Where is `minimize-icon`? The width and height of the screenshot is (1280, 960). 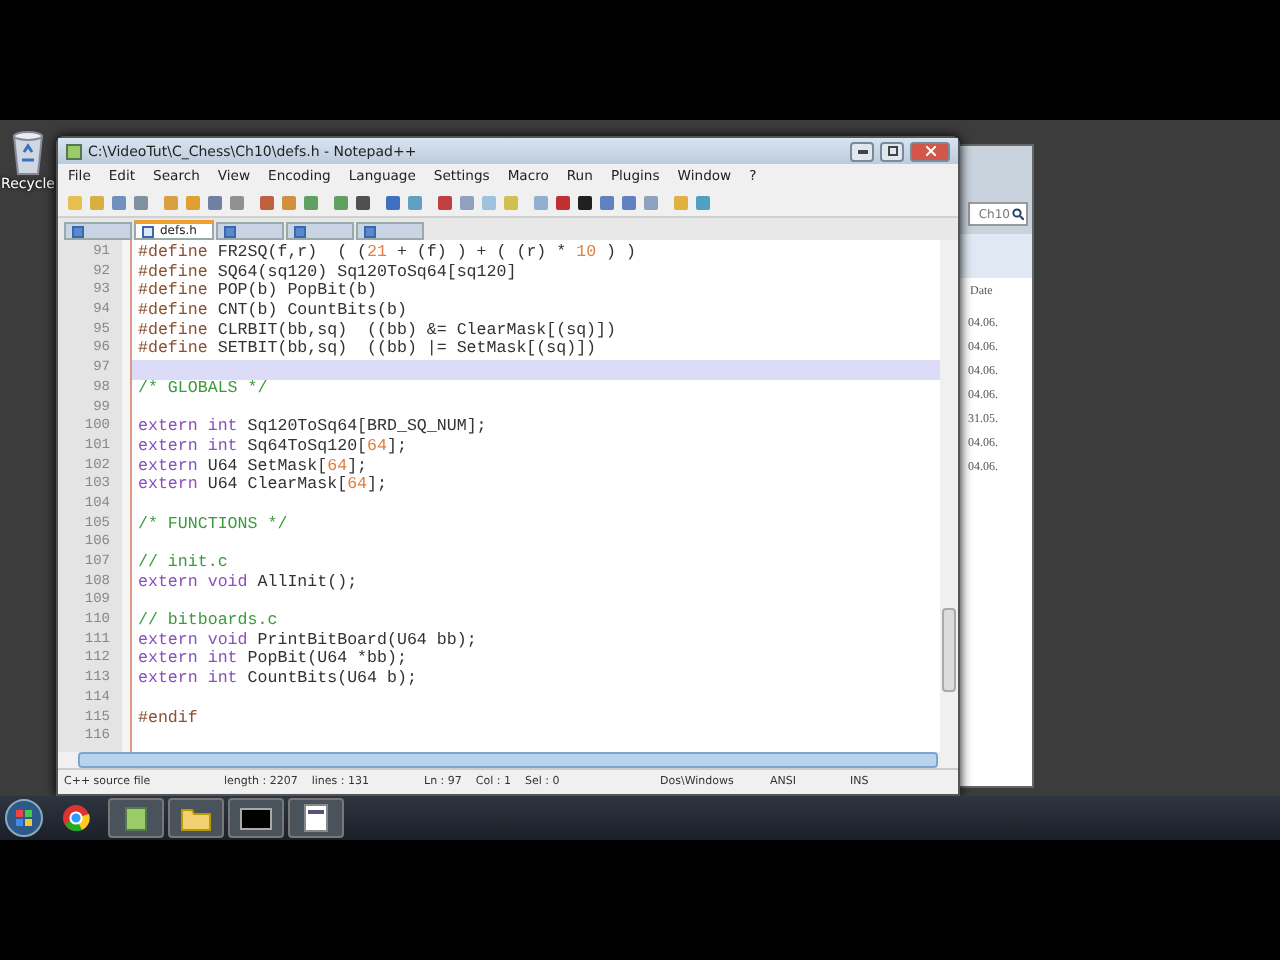 minimize-icon is located at coordinates (862, 151).